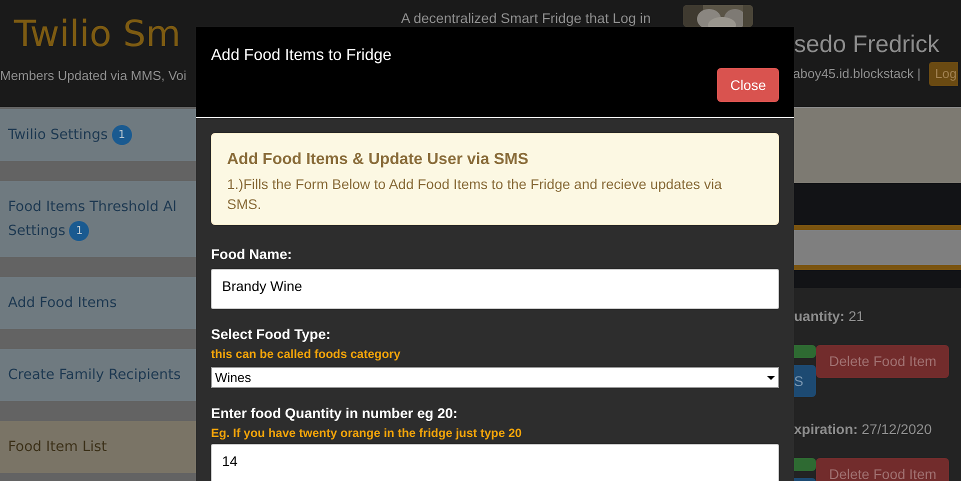 Image resolution: width=961 pixels, height=481 pixels. What do you see at coordinates (867, 45) in the screenshot?
I see `user-name: sedo Fredrick` at bounding box center [867, 45].